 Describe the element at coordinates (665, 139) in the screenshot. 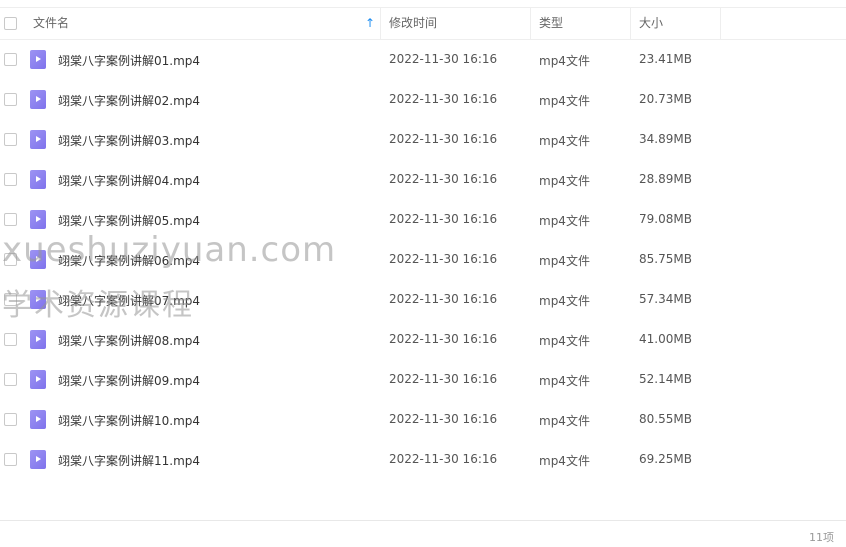

I see `file-size: 34.89MB` at that location.